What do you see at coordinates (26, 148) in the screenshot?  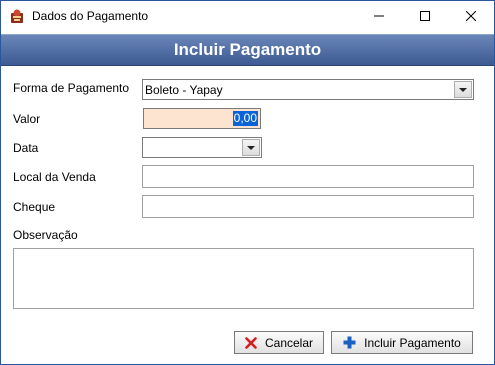 I see `data-label: Data` at bounding box center [26, 148].